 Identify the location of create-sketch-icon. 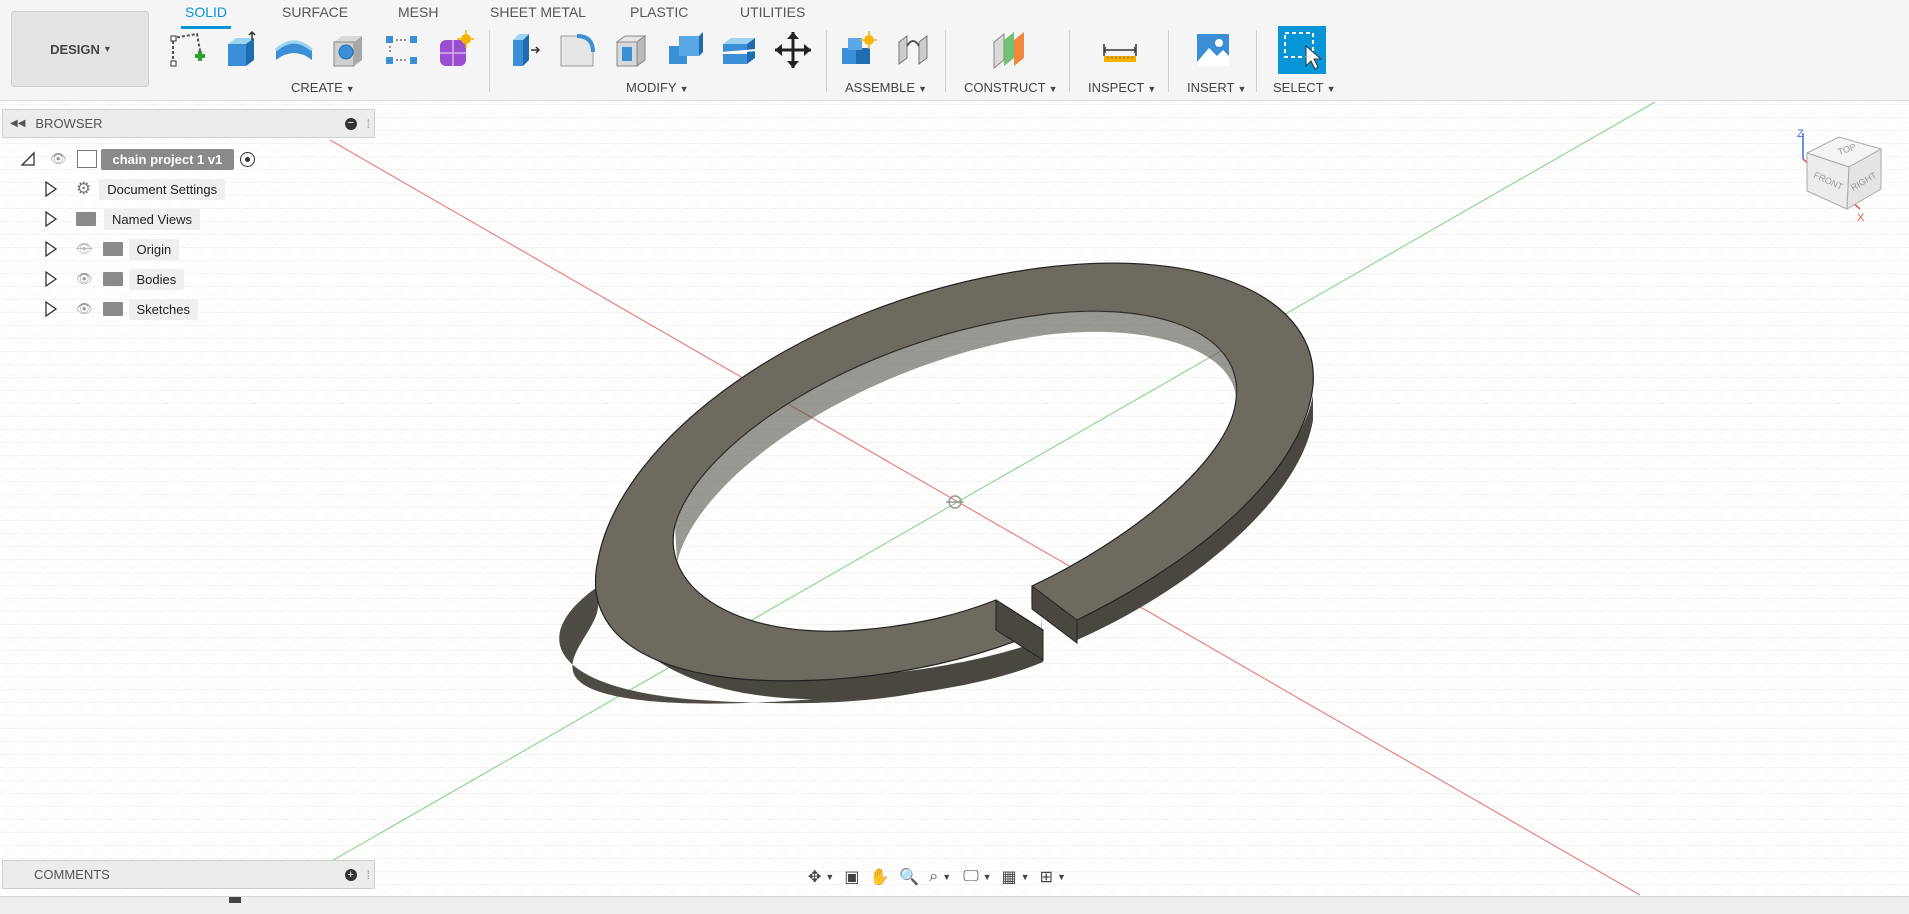
(187, 50).